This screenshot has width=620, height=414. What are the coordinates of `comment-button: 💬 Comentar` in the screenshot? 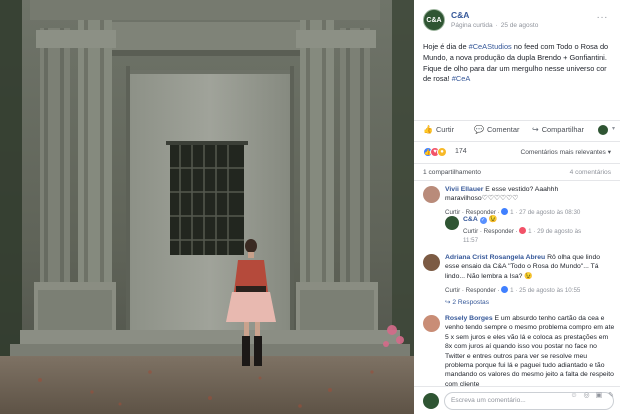 It's located at (496, 129).